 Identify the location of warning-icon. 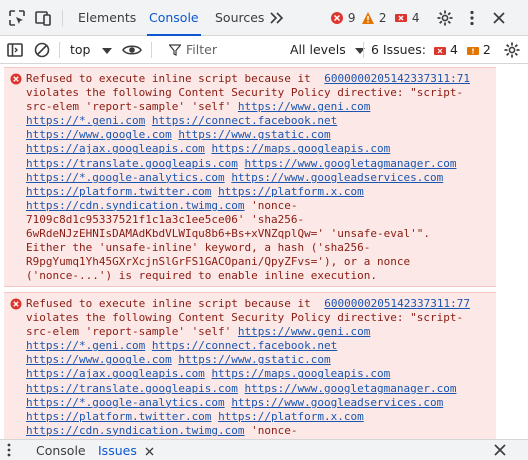
(368, 18).